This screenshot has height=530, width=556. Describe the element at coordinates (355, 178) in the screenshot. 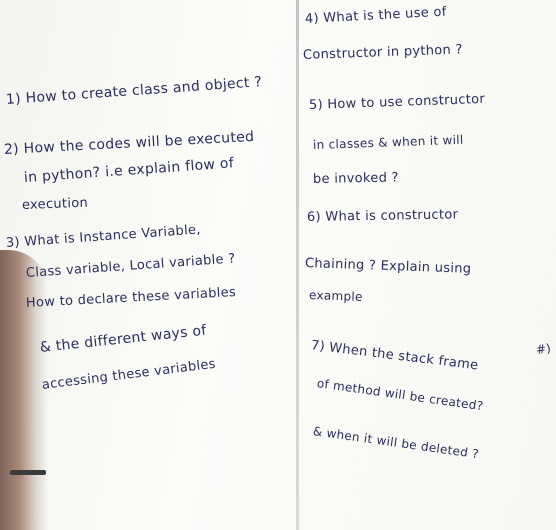

I see `question-5-line-3: be invoked ?` at that location.